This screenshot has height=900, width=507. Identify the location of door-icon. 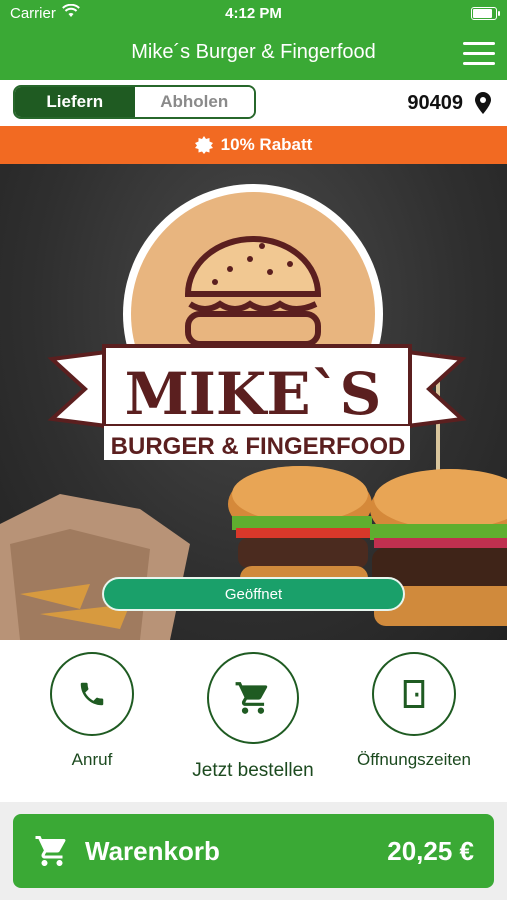
(414, 694).